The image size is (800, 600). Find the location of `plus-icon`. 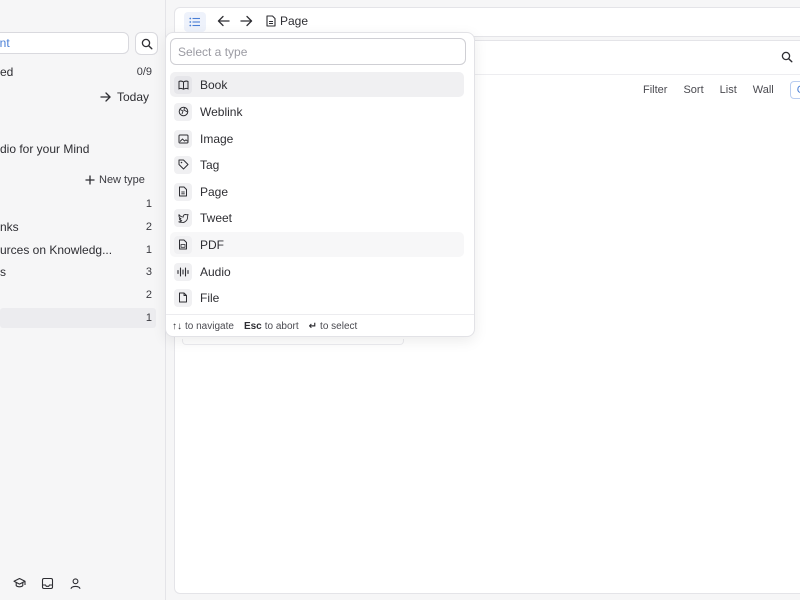

plus-icon is located at coordinates (90, 180).